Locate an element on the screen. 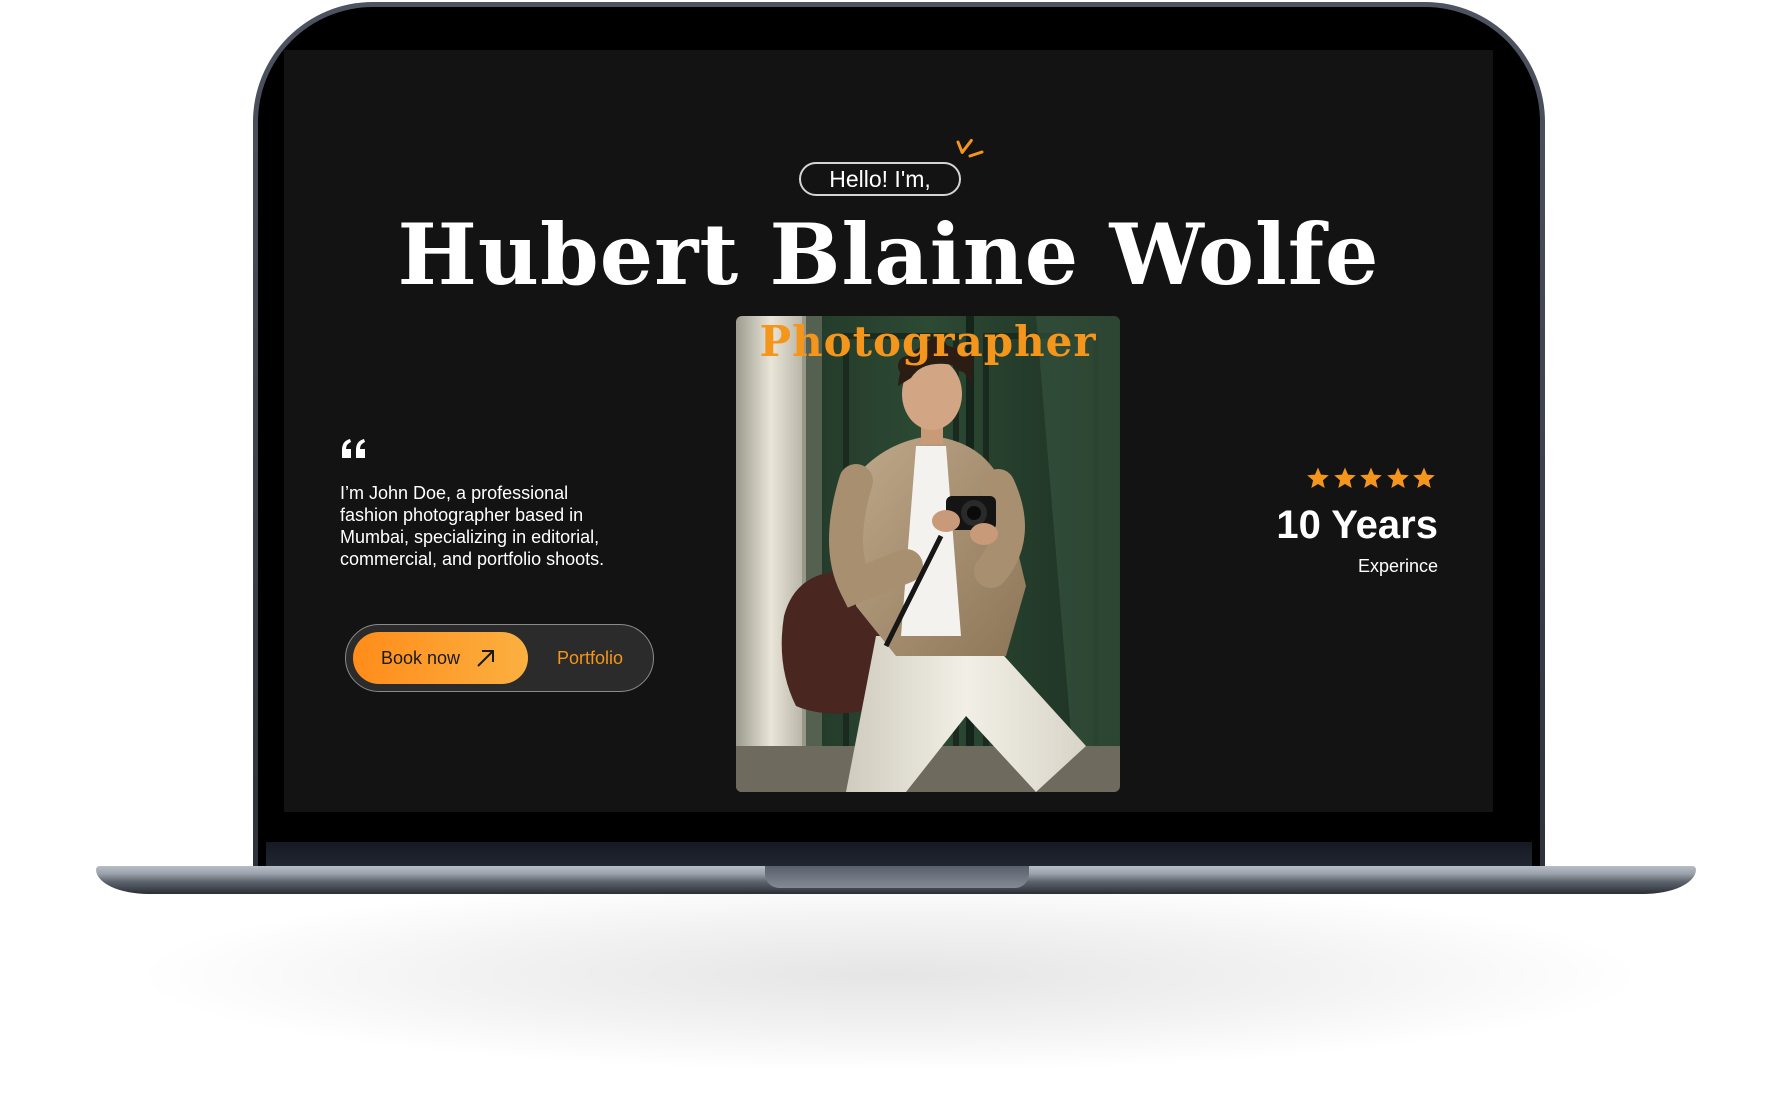 This screenshot has width=1784, height=1102. portrait-photo is located at coordinates (928, 554).